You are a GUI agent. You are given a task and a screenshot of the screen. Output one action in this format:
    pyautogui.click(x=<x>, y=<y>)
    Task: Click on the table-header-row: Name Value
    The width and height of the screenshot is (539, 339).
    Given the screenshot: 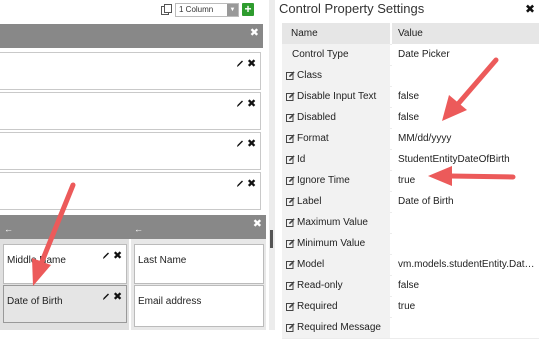 What is the action you would take?
    pyautogui.click(x=410, y=34)
    